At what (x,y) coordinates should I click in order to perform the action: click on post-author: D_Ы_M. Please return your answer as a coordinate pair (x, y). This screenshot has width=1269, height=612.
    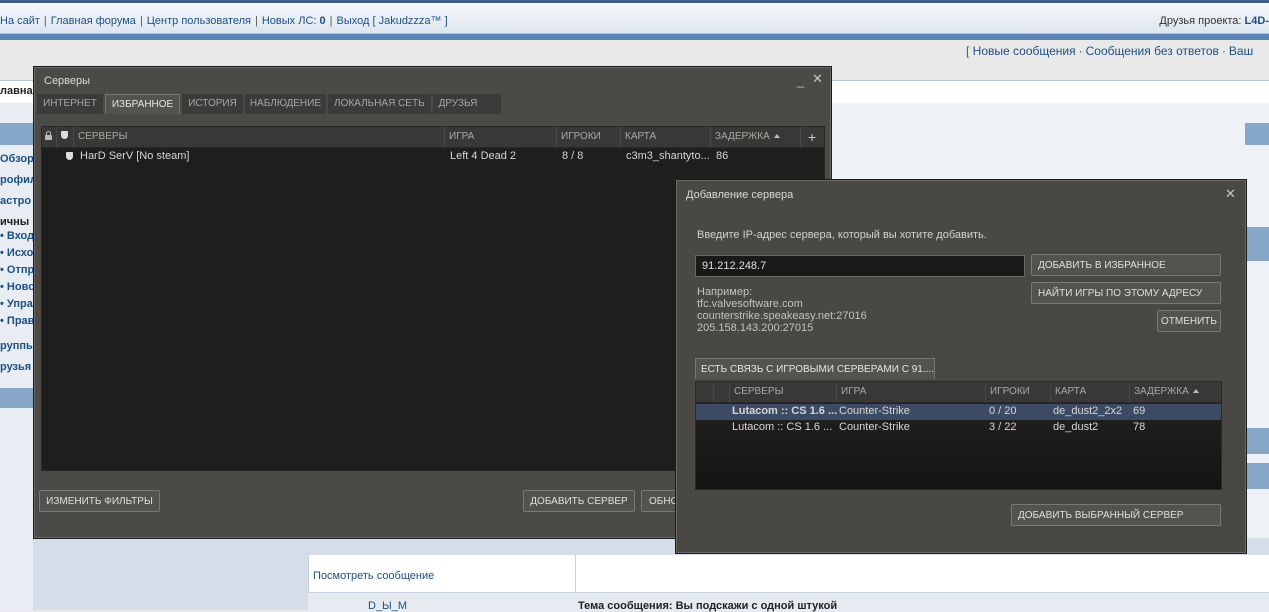
    Looking at the image, I should click on (387, 606).